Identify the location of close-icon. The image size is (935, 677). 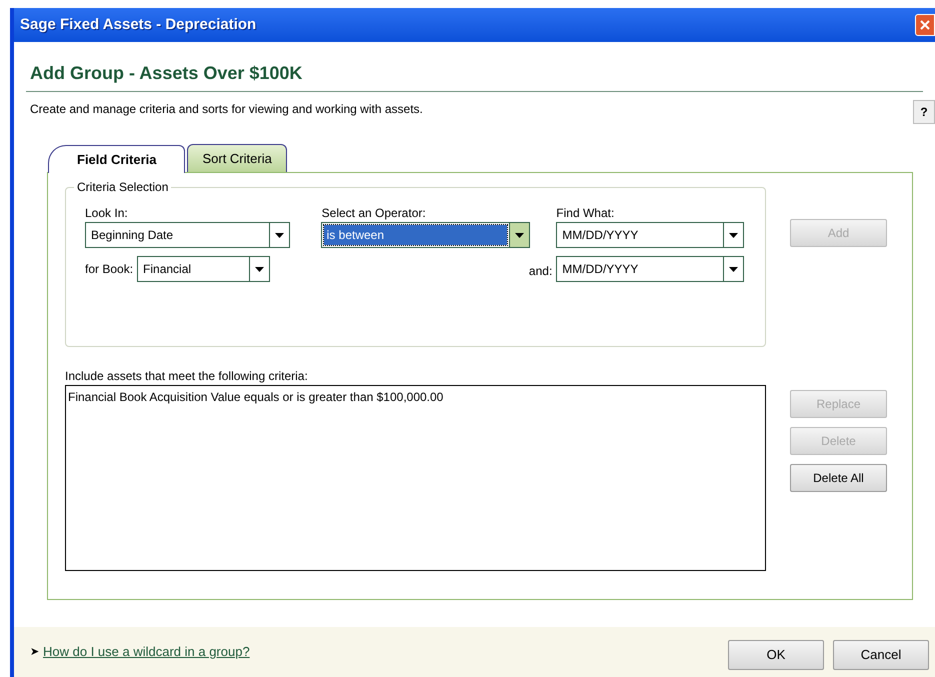
(925, 25).